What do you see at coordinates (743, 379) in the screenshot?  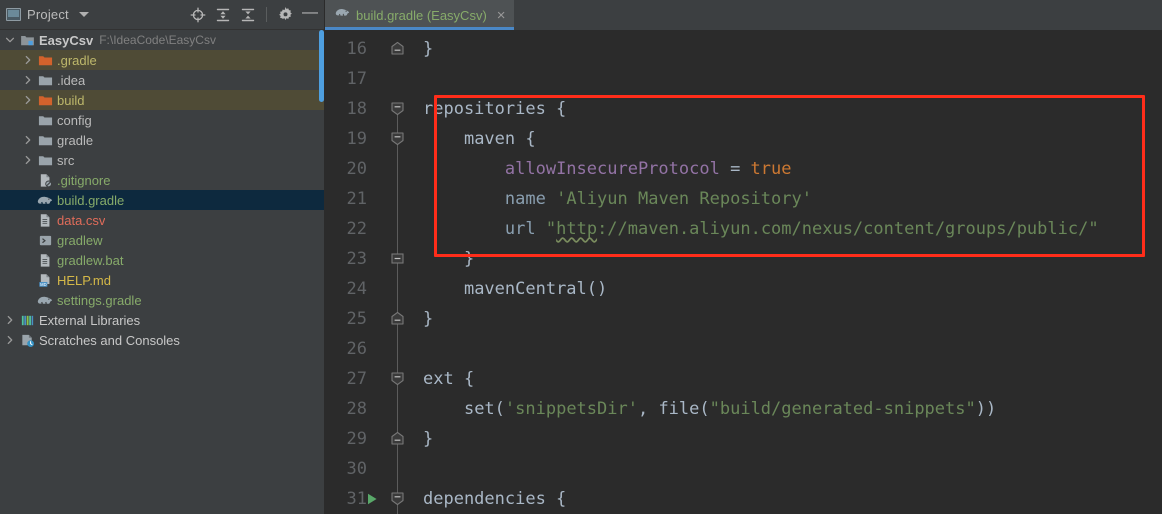 I see `code-line: 27 ext {` at bounding box center [743, 379].